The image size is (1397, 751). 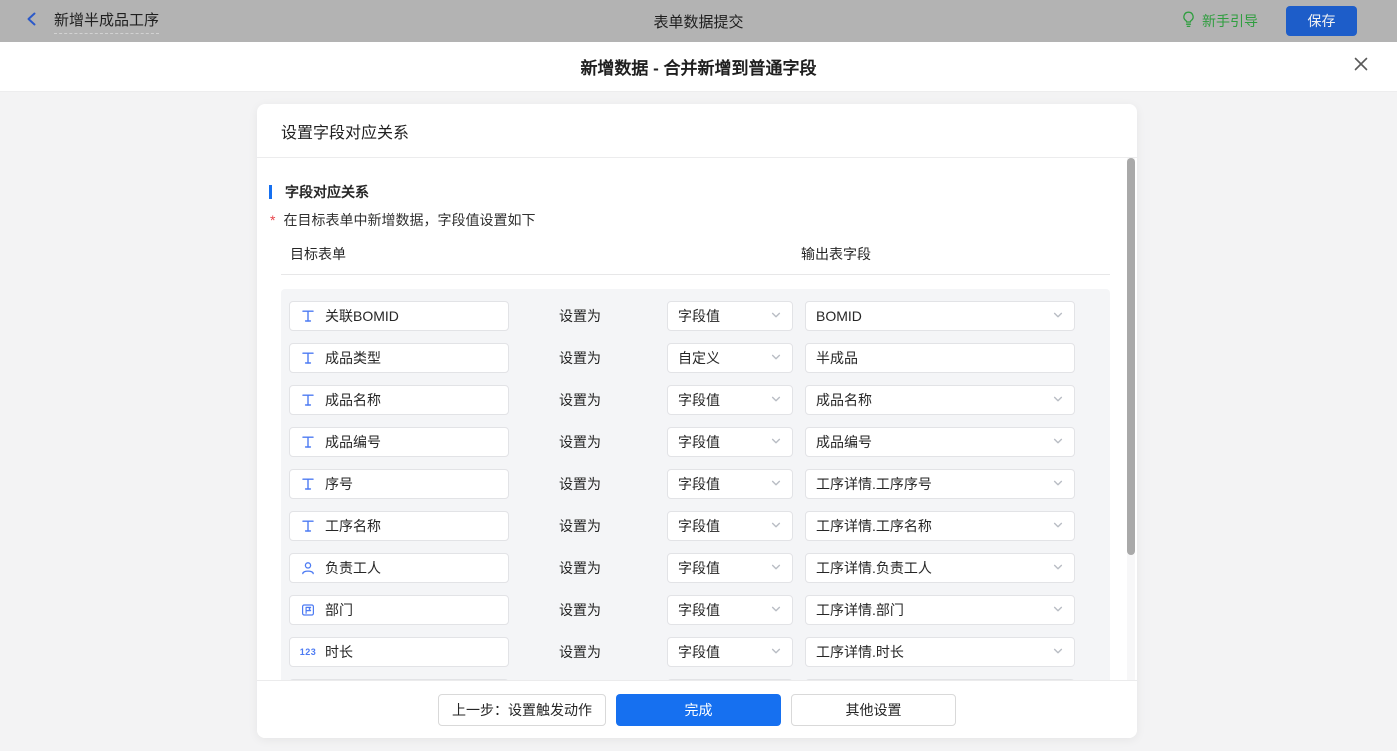 I want to click on number-field-icon: 123, so click(x=308, y=652).